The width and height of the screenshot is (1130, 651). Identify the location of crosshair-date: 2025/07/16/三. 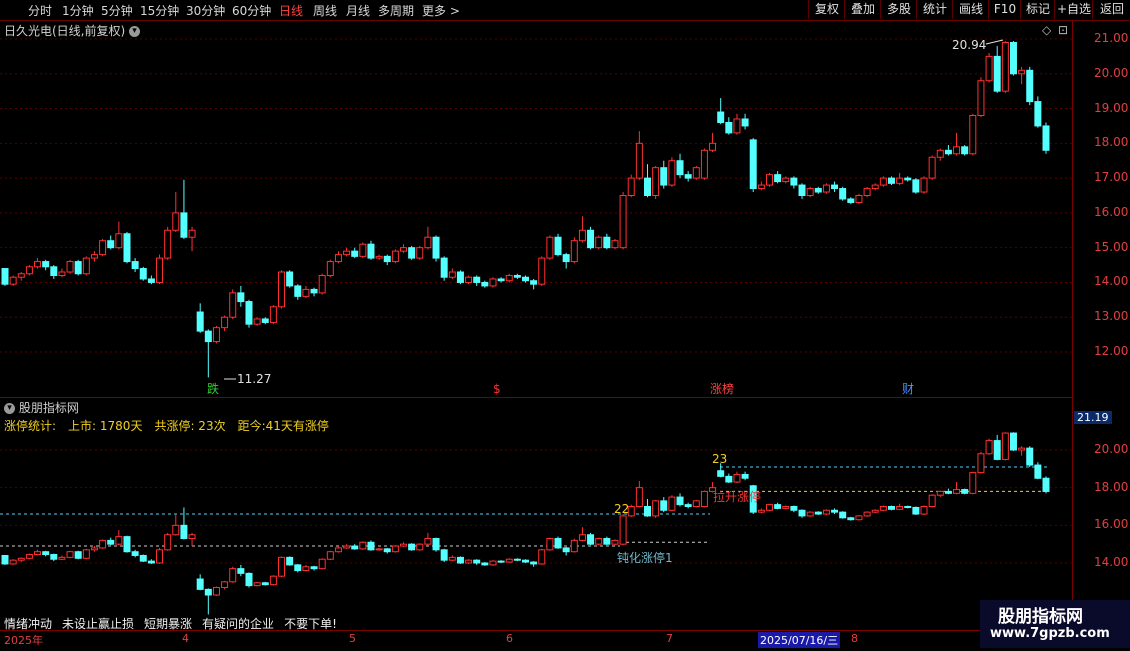
(799, 640).